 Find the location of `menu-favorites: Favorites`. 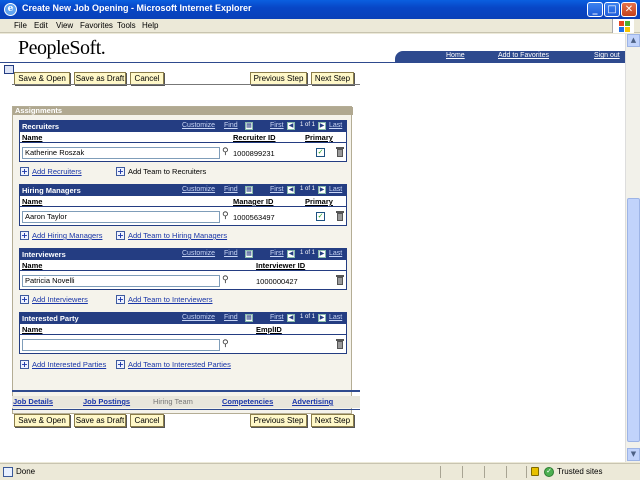

menu-favorites: Favorites is located at coordinates (96, 25).